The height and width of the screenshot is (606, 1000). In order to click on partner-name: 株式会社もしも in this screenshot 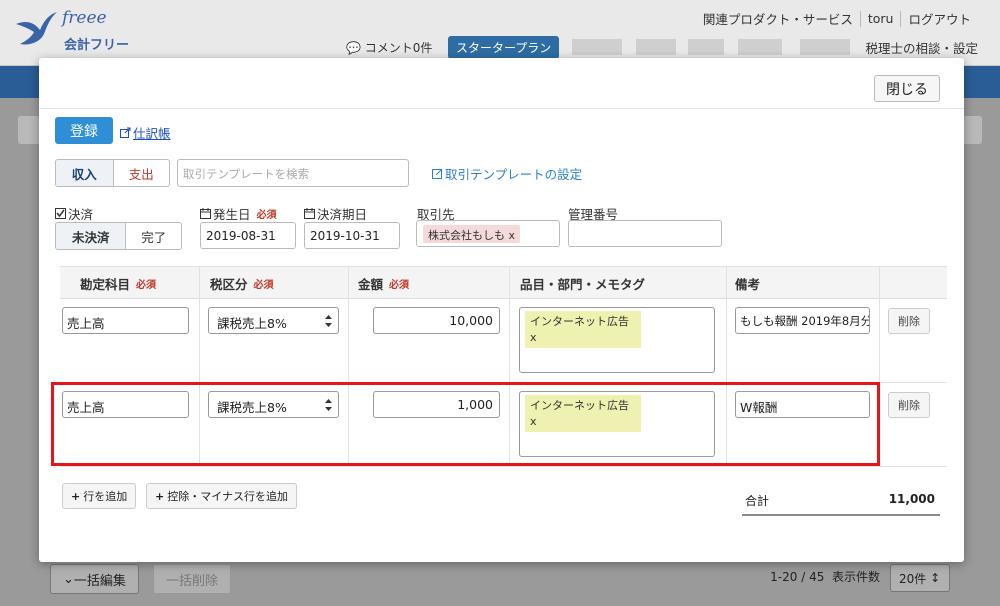, I will do `click(466, 235)`.